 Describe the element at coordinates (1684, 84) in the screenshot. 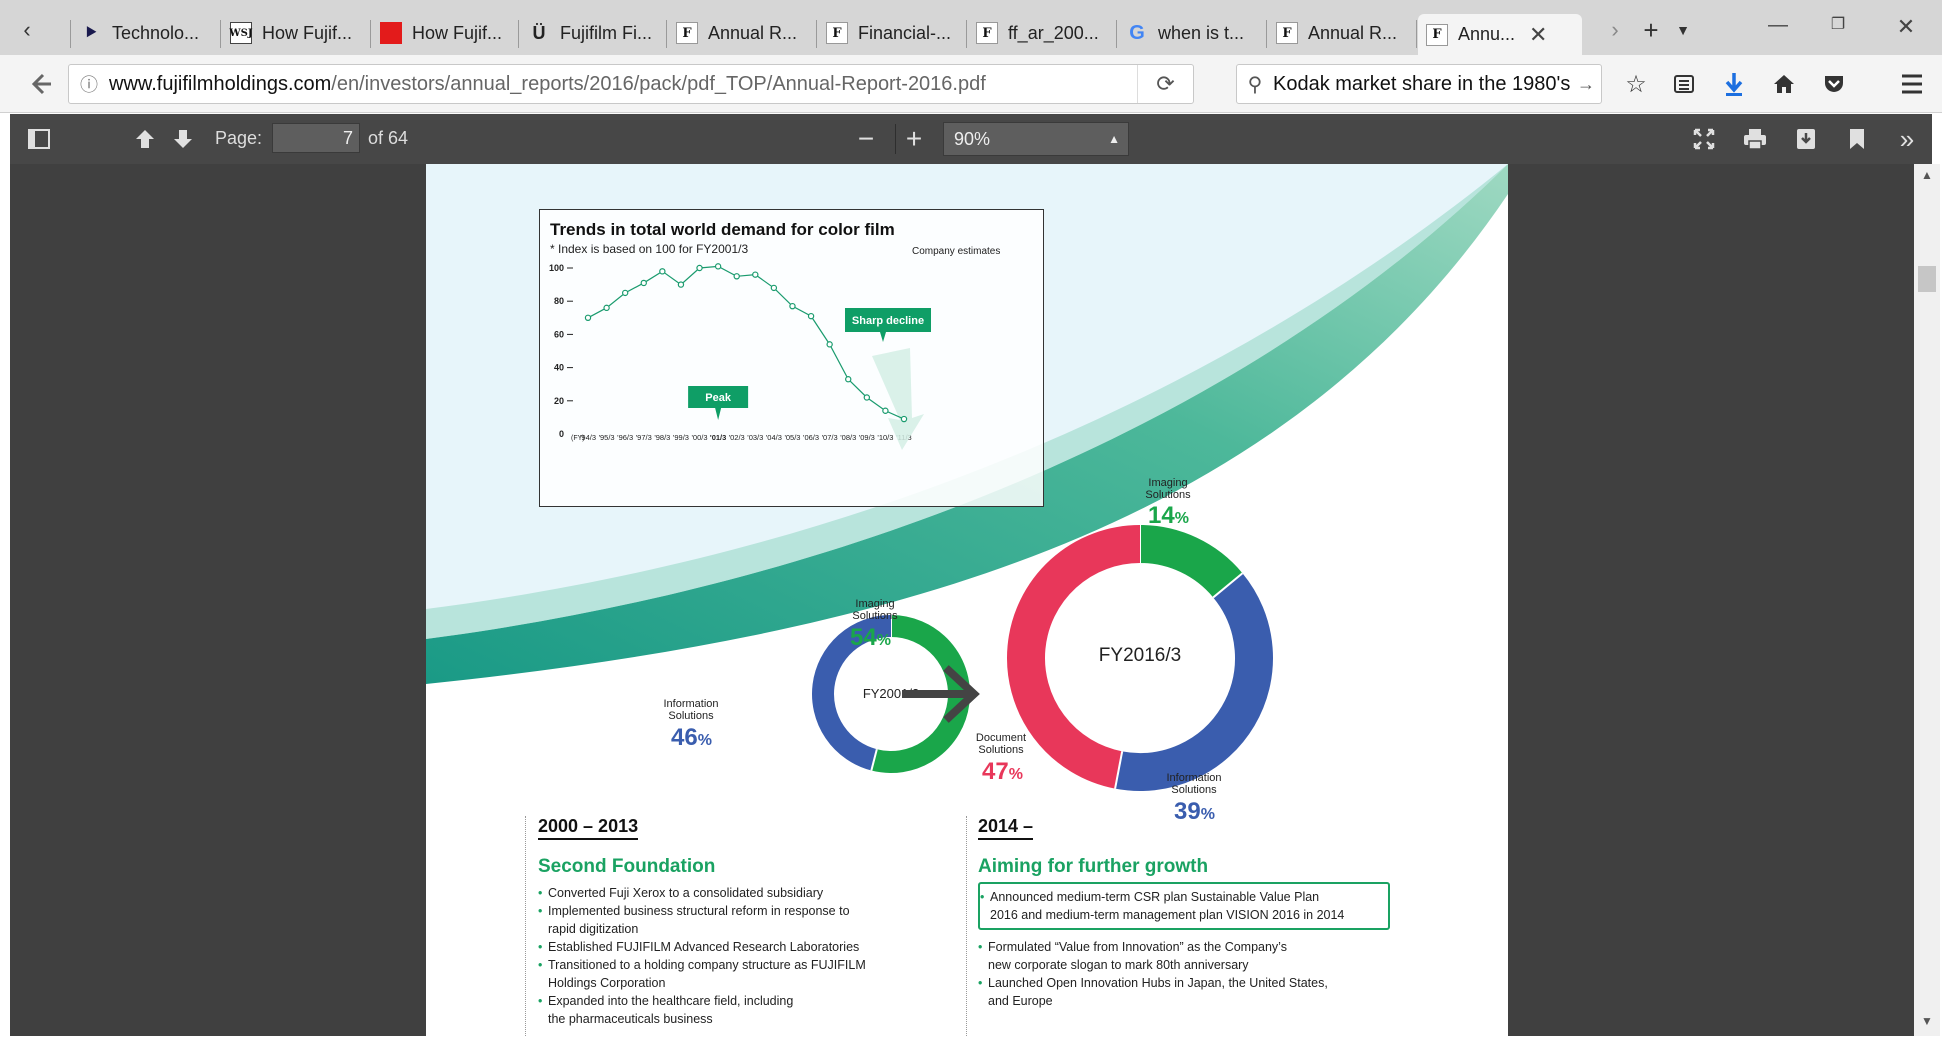

I see `reader-list-icon` at that location.